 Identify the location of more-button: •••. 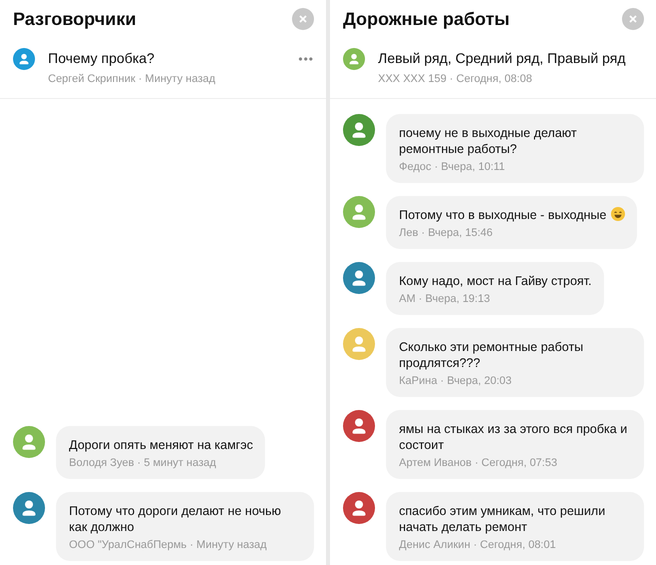
(306, 59).